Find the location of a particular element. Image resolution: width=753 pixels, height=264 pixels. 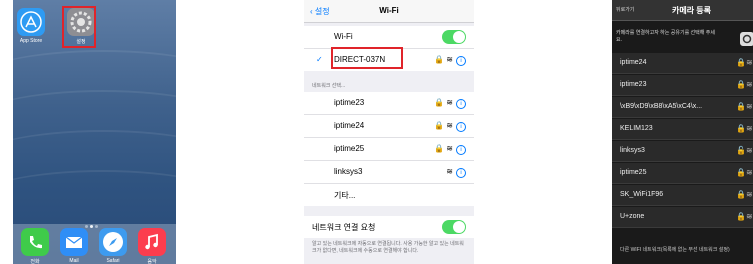

page-title: 카메라 등록 is located at coordinates (692, 10).